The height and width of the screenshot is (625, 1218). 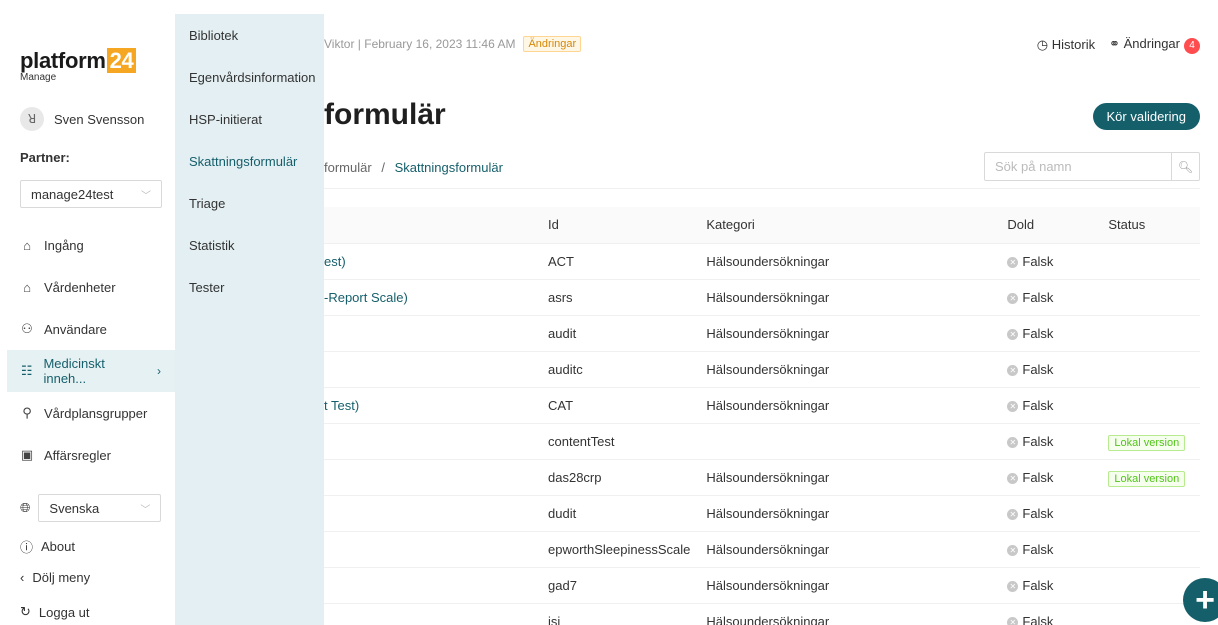 What do you see at coordinates (26, 370) in the screenshot?
I see `nav-icon: ☷` at bounding box center [26, 370].